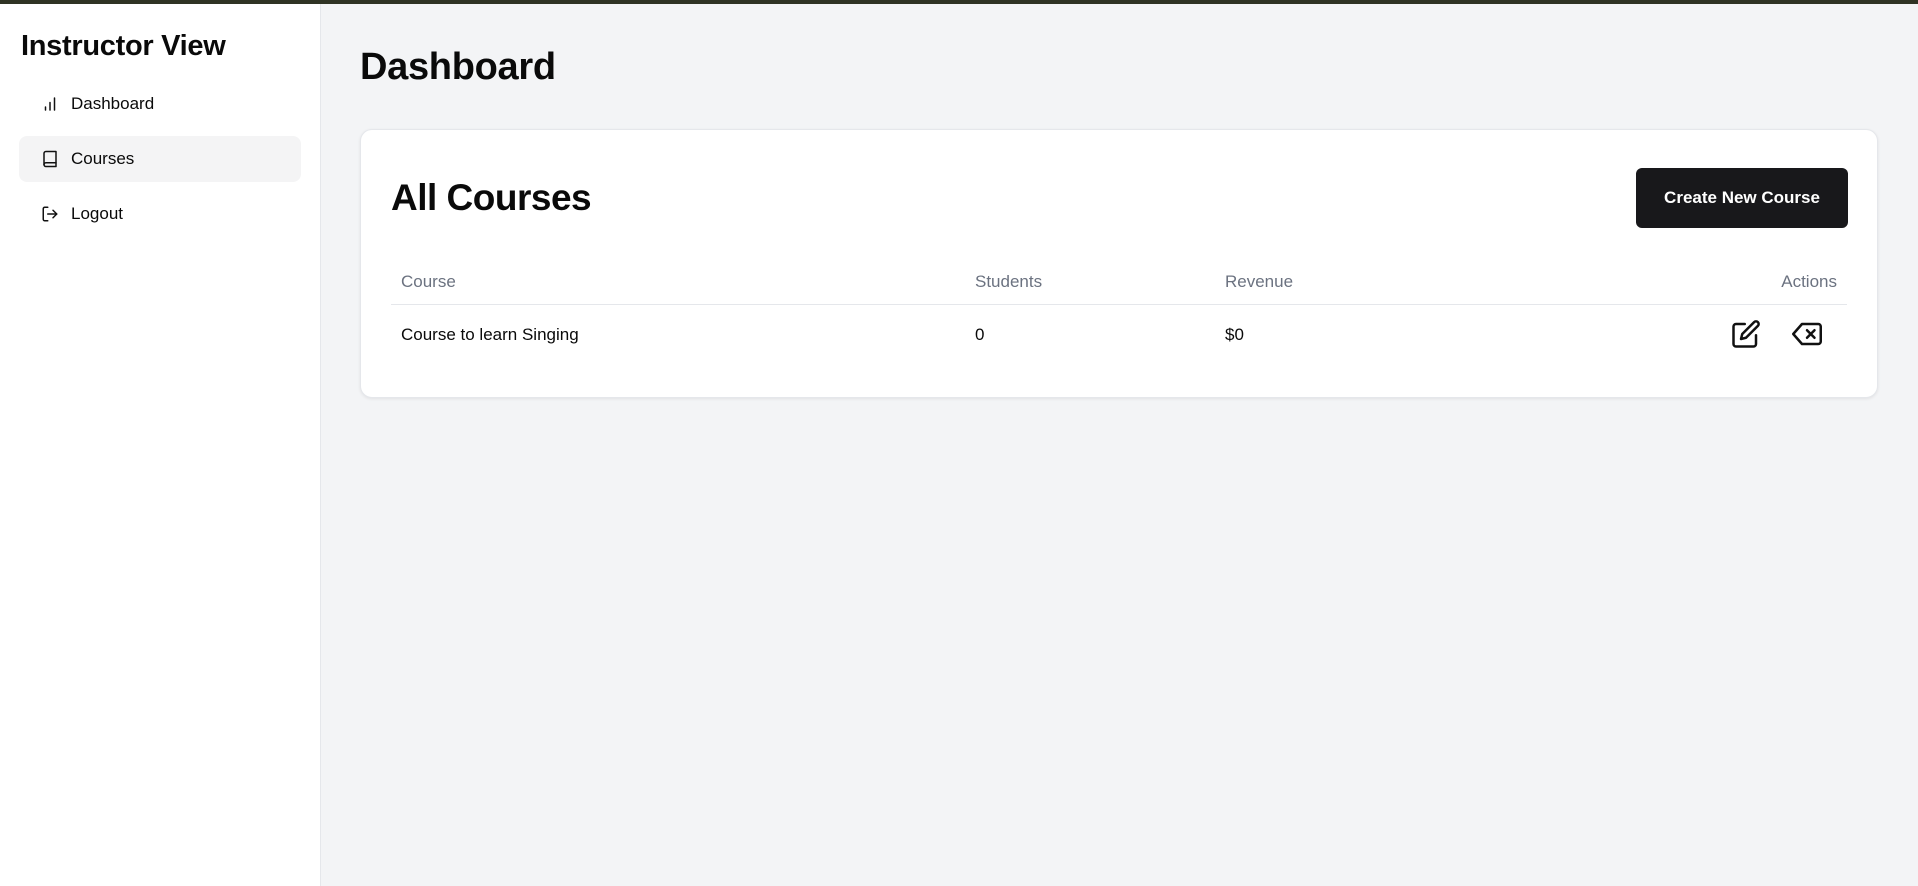 This screenshot has height=886, width=1918. Describe the element at coordinates (980, 335) in the screenshot. I see `students-cell: 0` at that location.